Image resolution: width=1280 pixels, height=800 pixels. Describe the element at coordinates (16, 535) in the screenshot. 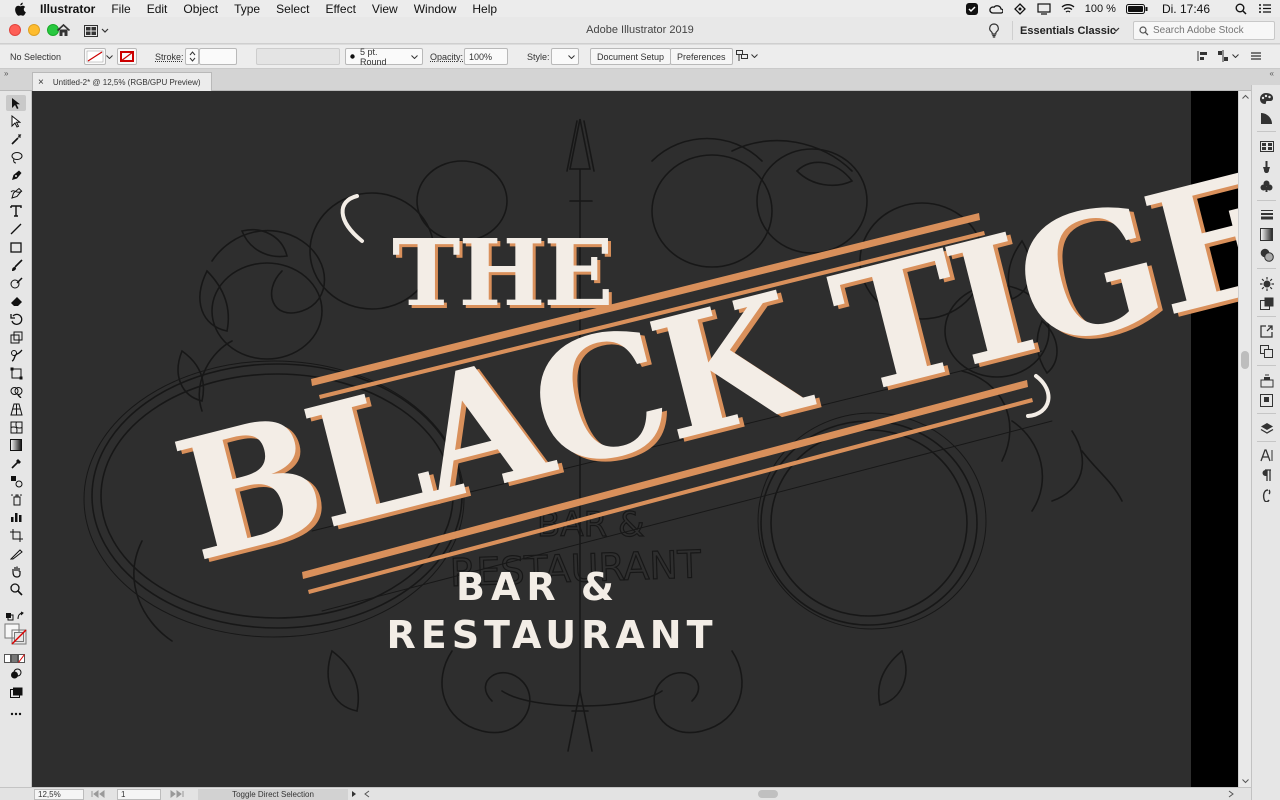

I see `artboard-tool-icon` at that location.